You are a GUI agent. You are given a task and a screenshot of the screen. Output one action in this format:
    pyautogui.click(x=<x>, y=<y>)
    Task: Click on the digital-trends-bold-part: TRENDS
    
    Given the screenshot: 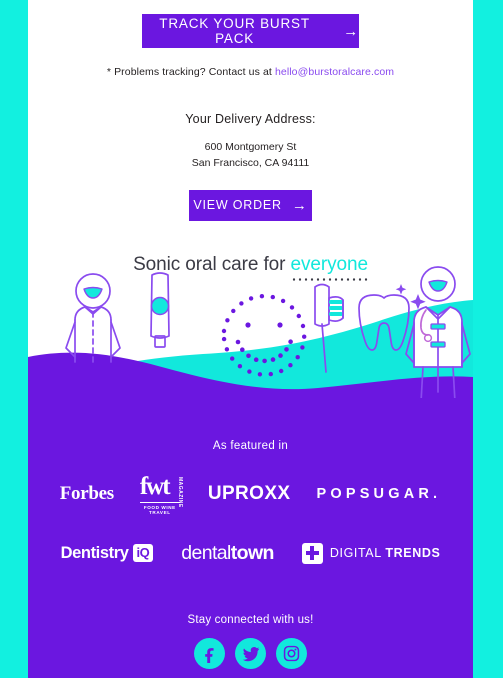 What is the action you would take?
    pyautogui.click(x=413, y=553)
    